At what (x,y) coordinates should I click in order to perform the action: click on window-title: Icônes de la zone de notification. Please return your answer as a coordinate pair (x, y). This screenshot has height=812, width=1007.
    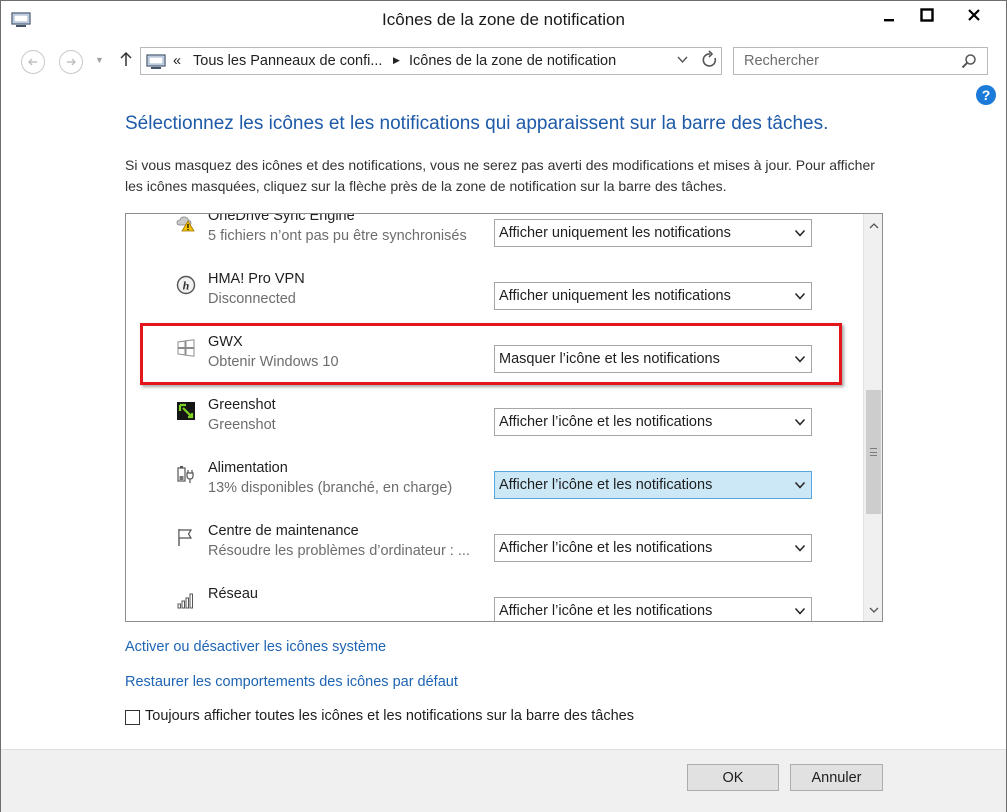
    Looking at the image, I should click on (503, 19).